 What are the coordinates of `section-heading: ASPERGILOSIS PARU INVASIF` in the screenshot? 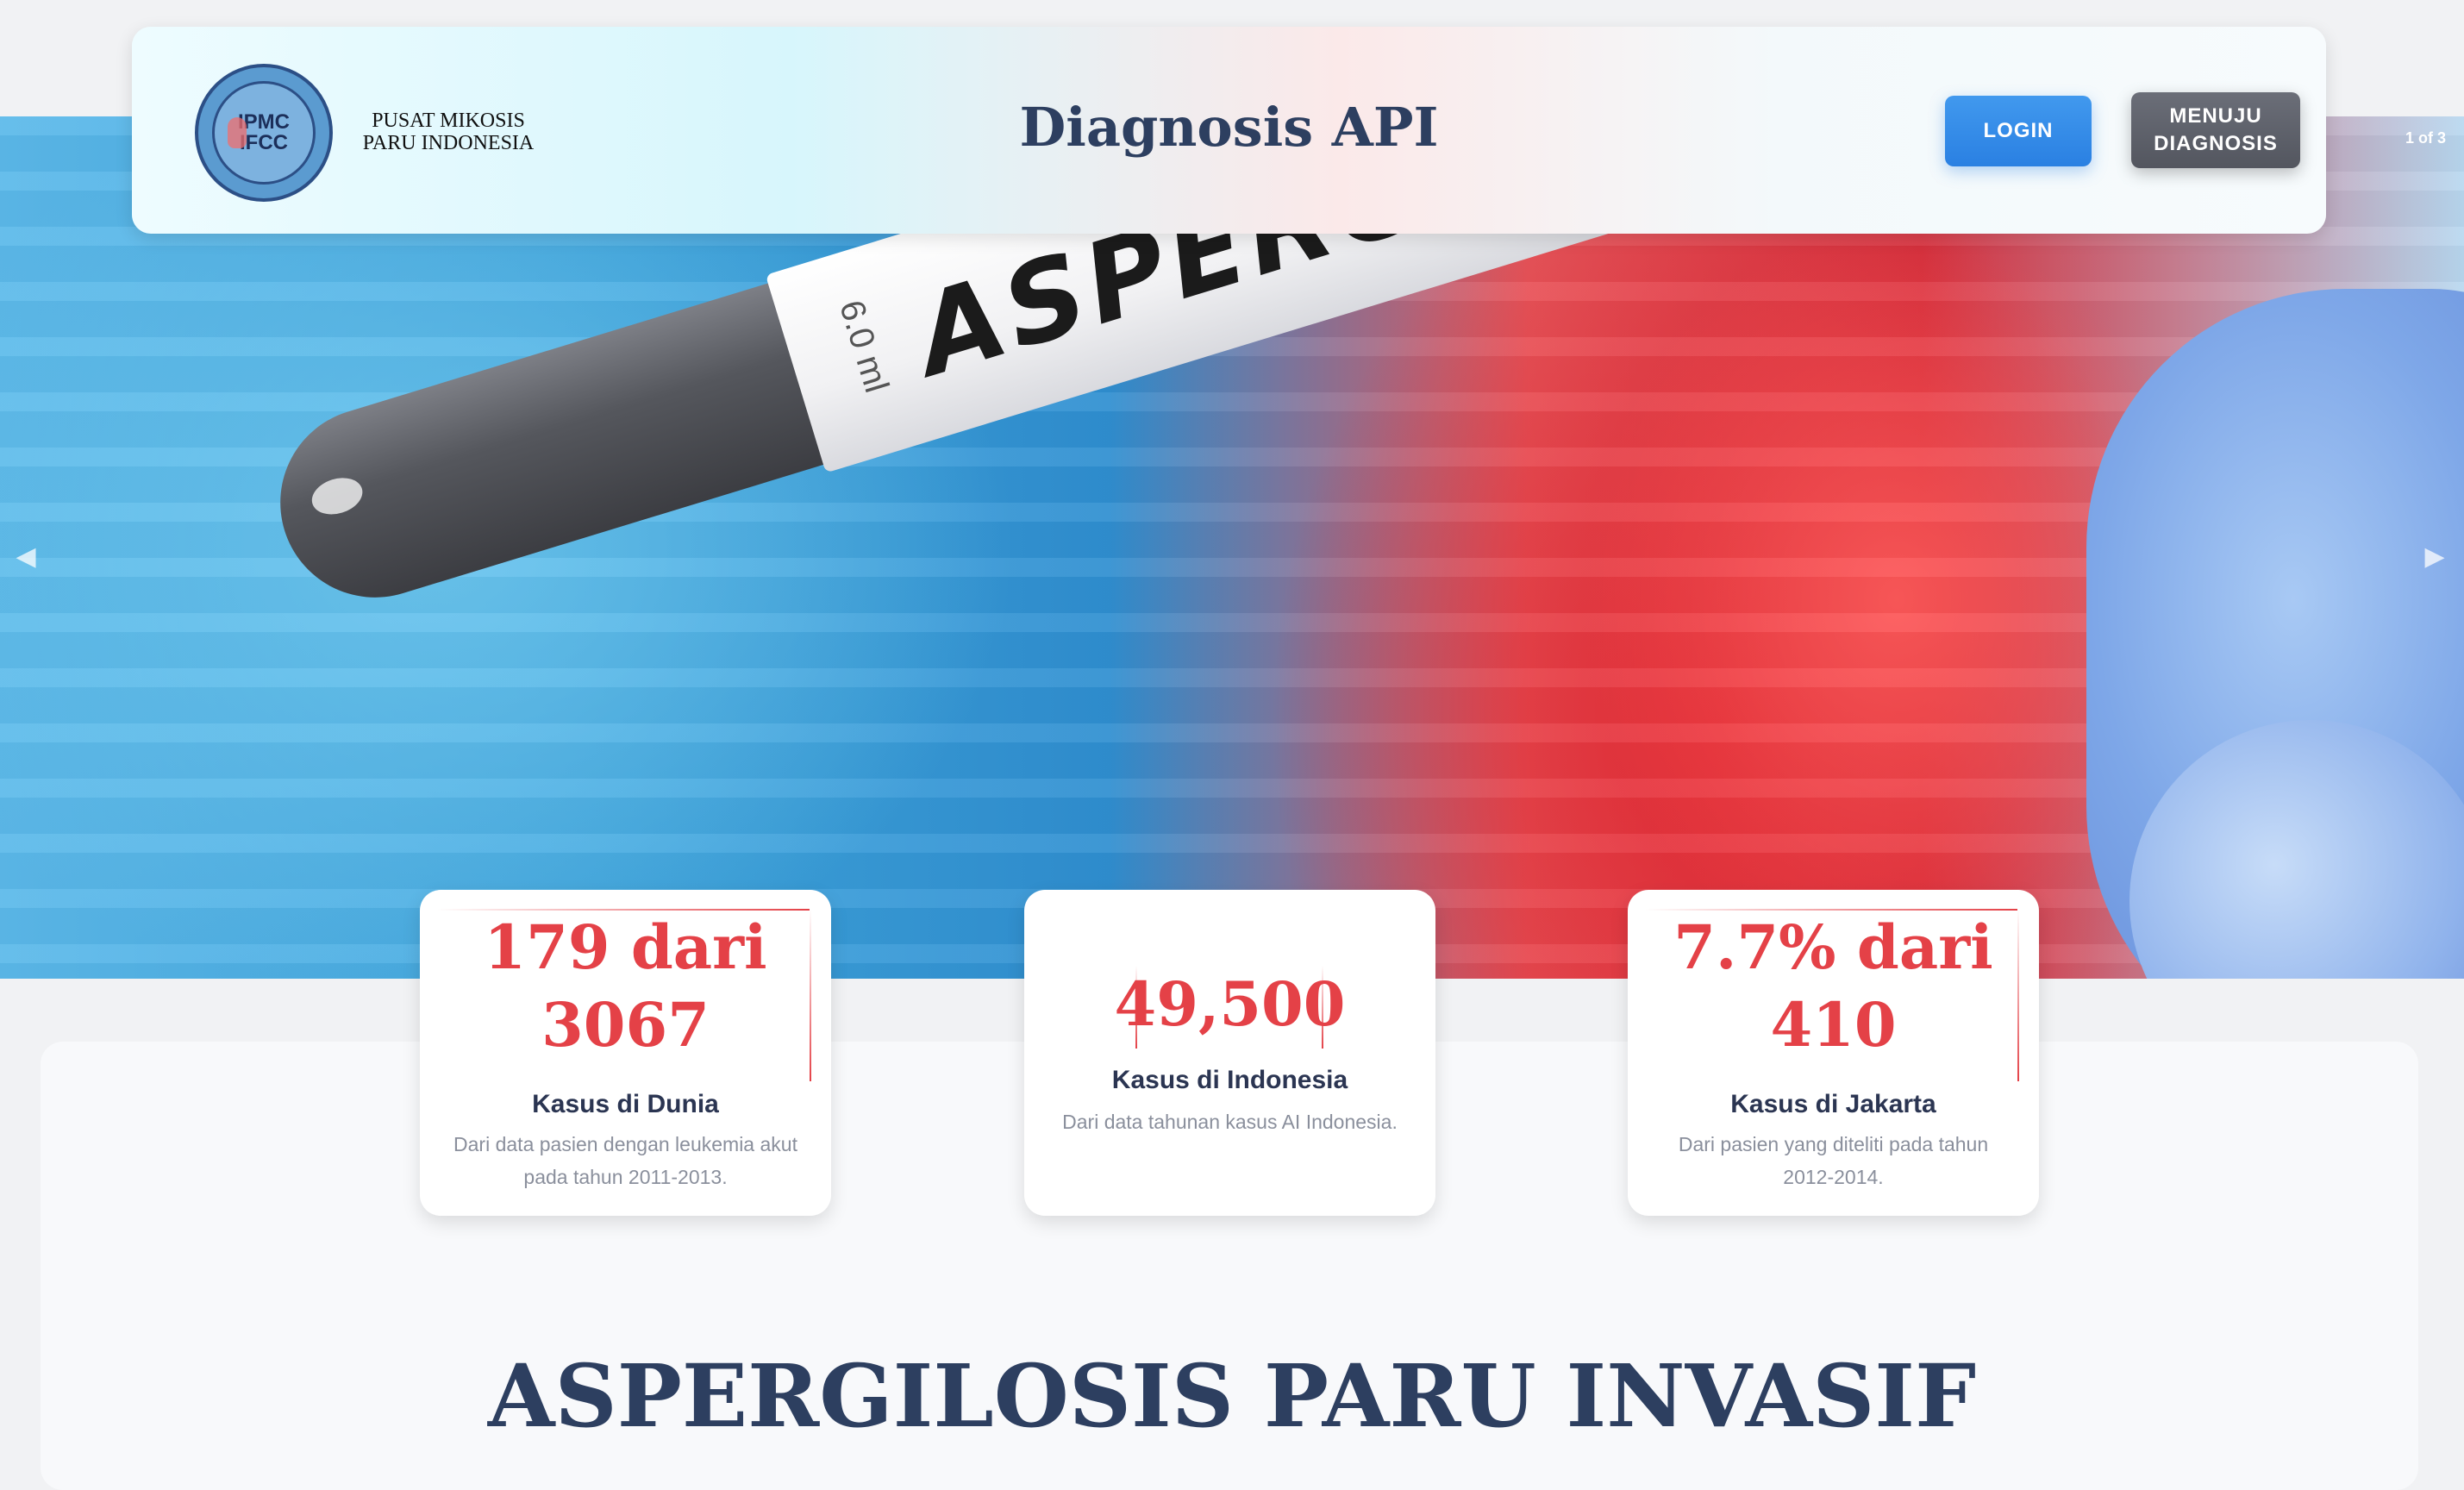 It's located at (1232, 1396).